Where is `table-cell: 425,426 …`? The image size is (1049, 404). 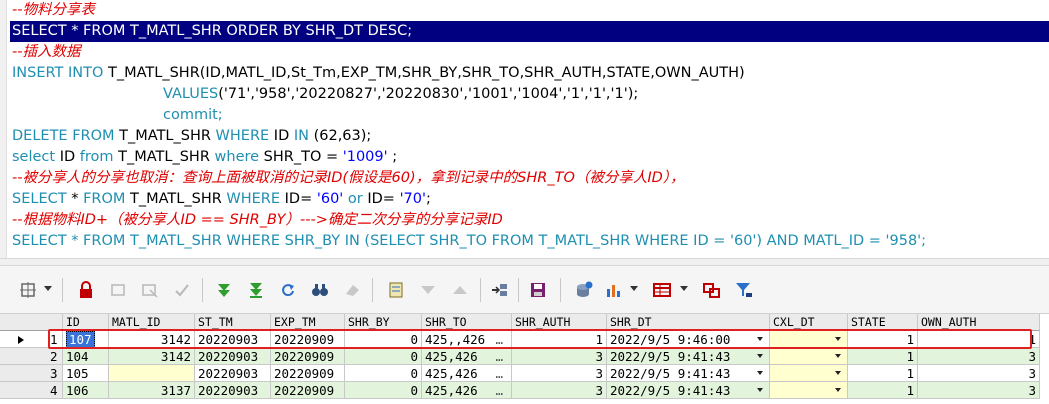
table-cell: 425,426 … is located at coordinates (467, 390).